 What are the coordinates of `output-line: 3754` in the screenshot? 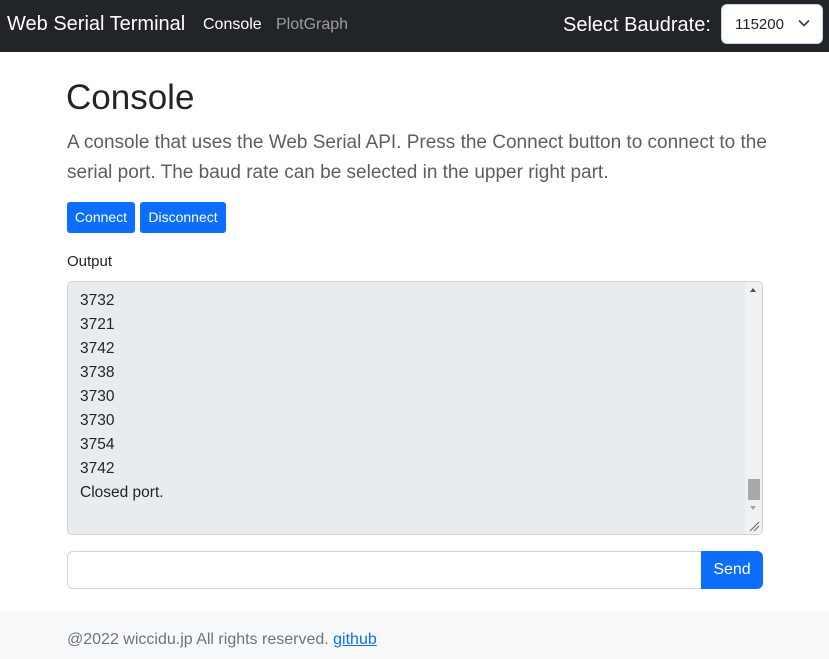 It's located at (97, 444).